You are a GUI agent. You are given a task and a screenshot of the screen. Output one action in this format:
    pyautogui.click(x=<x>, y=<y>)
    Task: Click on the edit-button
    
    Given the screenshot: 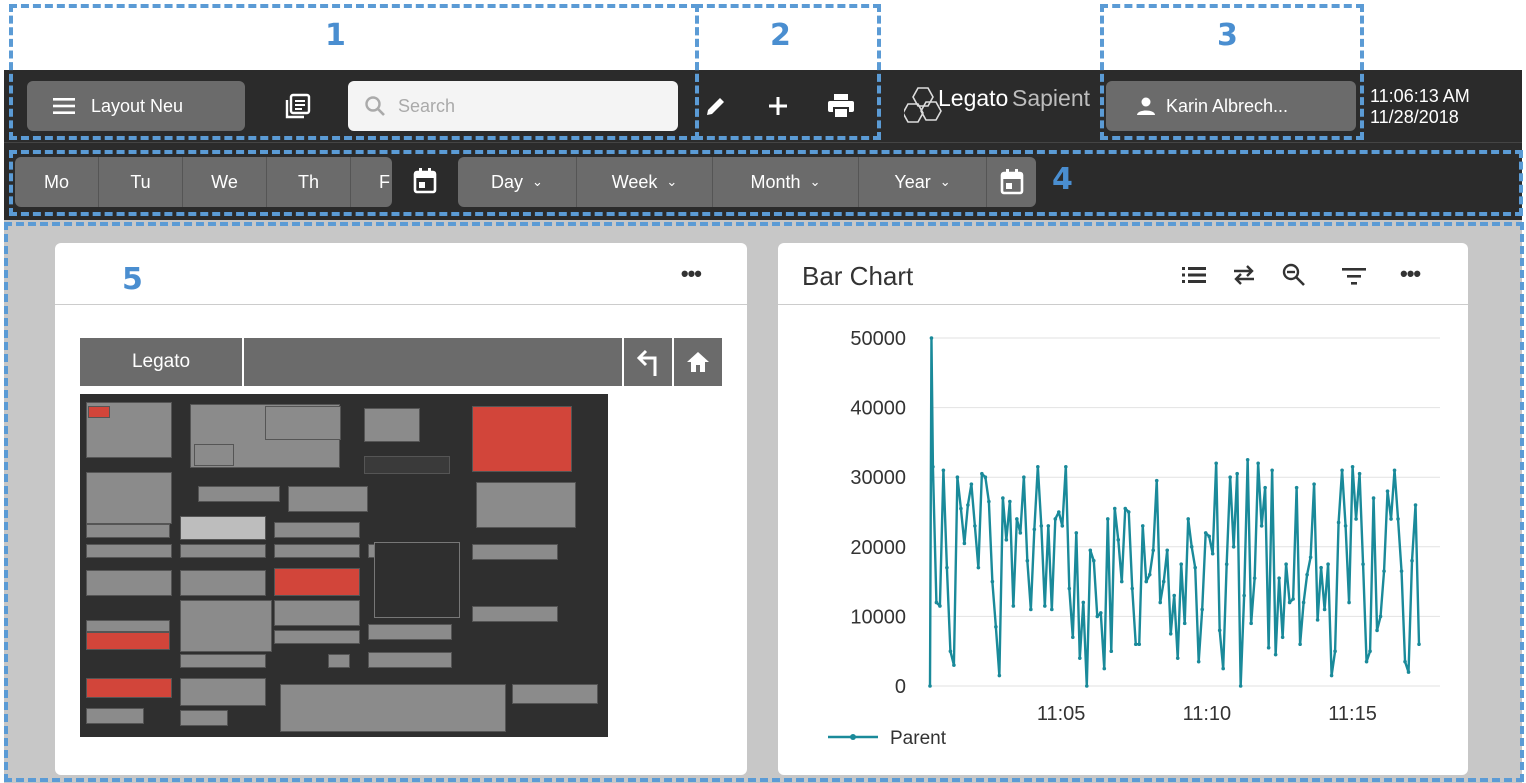 What is the action you would take?
    pyautogui.click(x=716, y=106)
    